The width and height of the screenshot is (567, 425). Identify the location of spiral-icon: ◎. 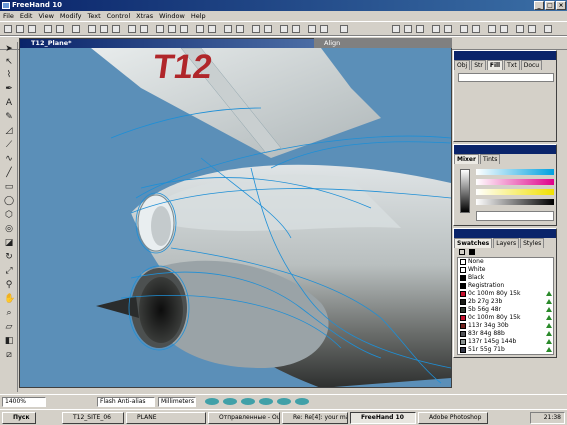
(9, 229).